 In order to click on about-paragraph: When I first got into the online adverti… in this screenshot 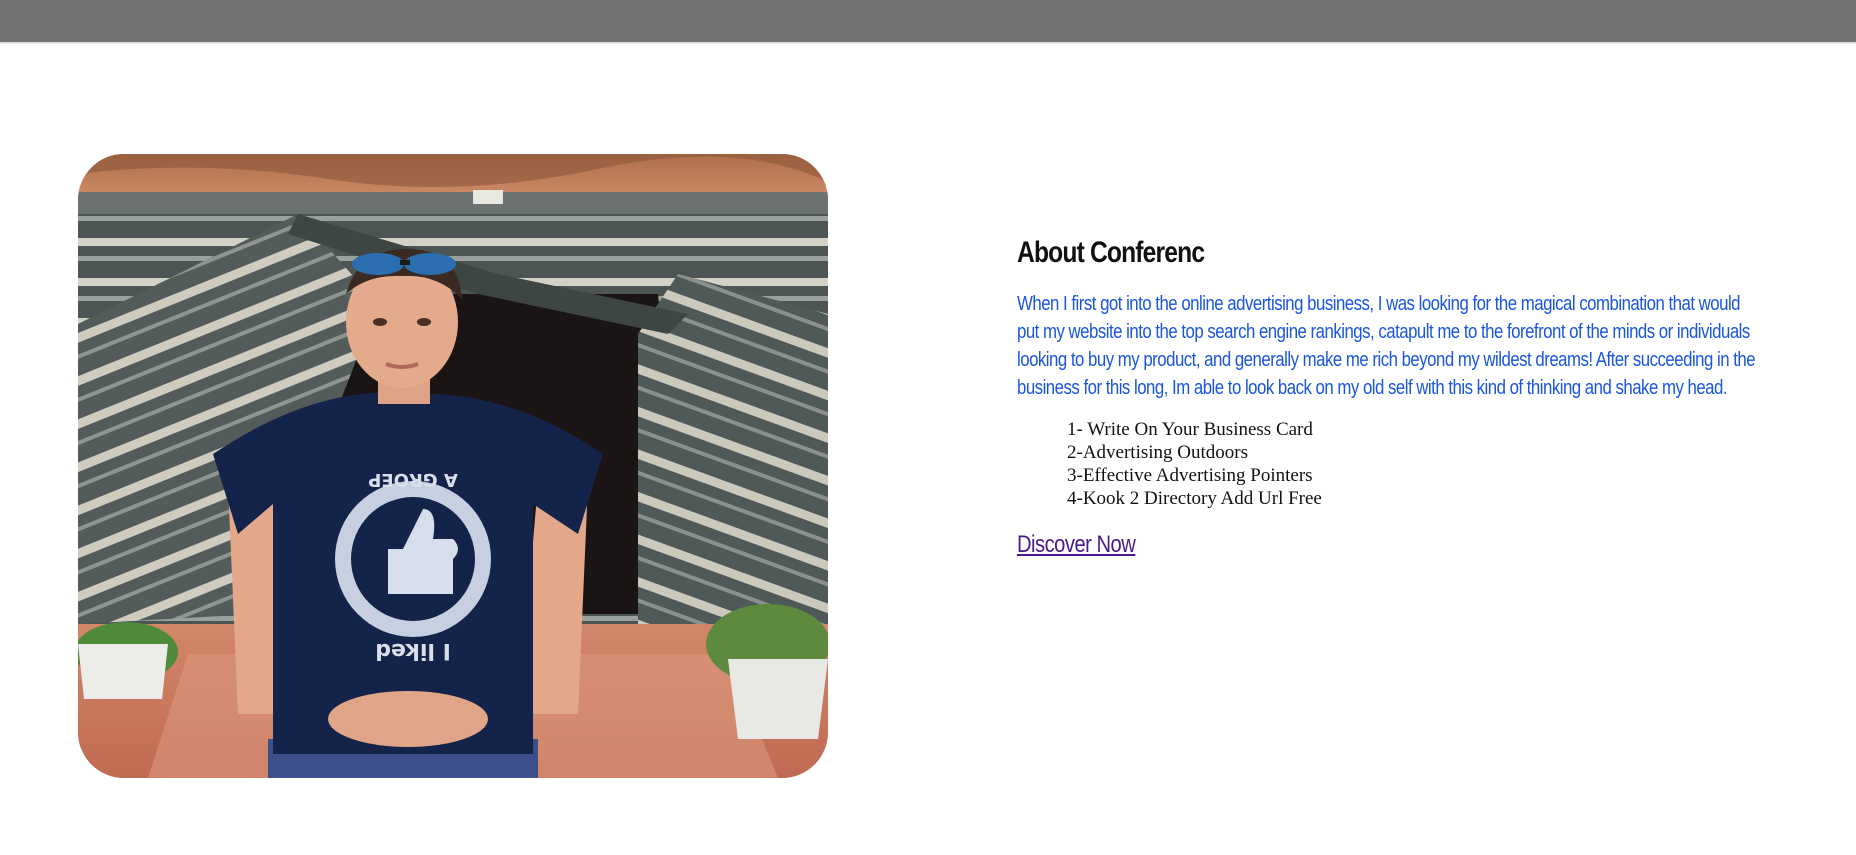, I will do `click(1386, 346)`.